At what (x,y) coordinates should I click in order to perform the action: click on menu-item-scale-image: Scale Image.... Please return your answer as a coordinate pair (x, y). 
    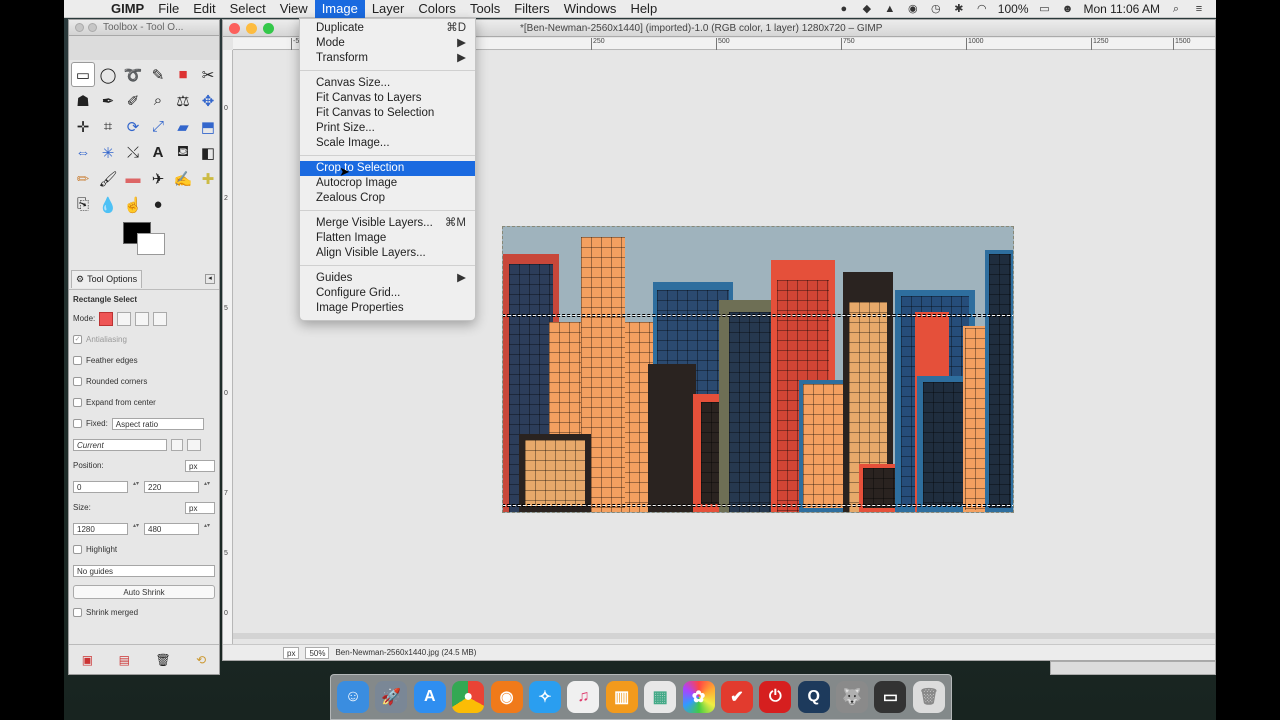
    Looking at the image, I should click on (387, 143).